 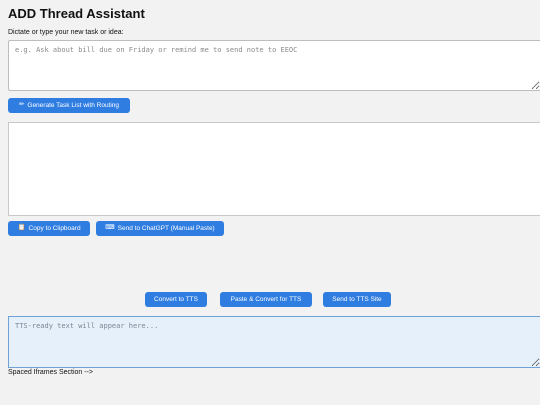 What do you see at coordinates (176, 299) in the screenshot?
I see `convert-to-tts-button: Convert to TTS` at bounding box center [176, 299].